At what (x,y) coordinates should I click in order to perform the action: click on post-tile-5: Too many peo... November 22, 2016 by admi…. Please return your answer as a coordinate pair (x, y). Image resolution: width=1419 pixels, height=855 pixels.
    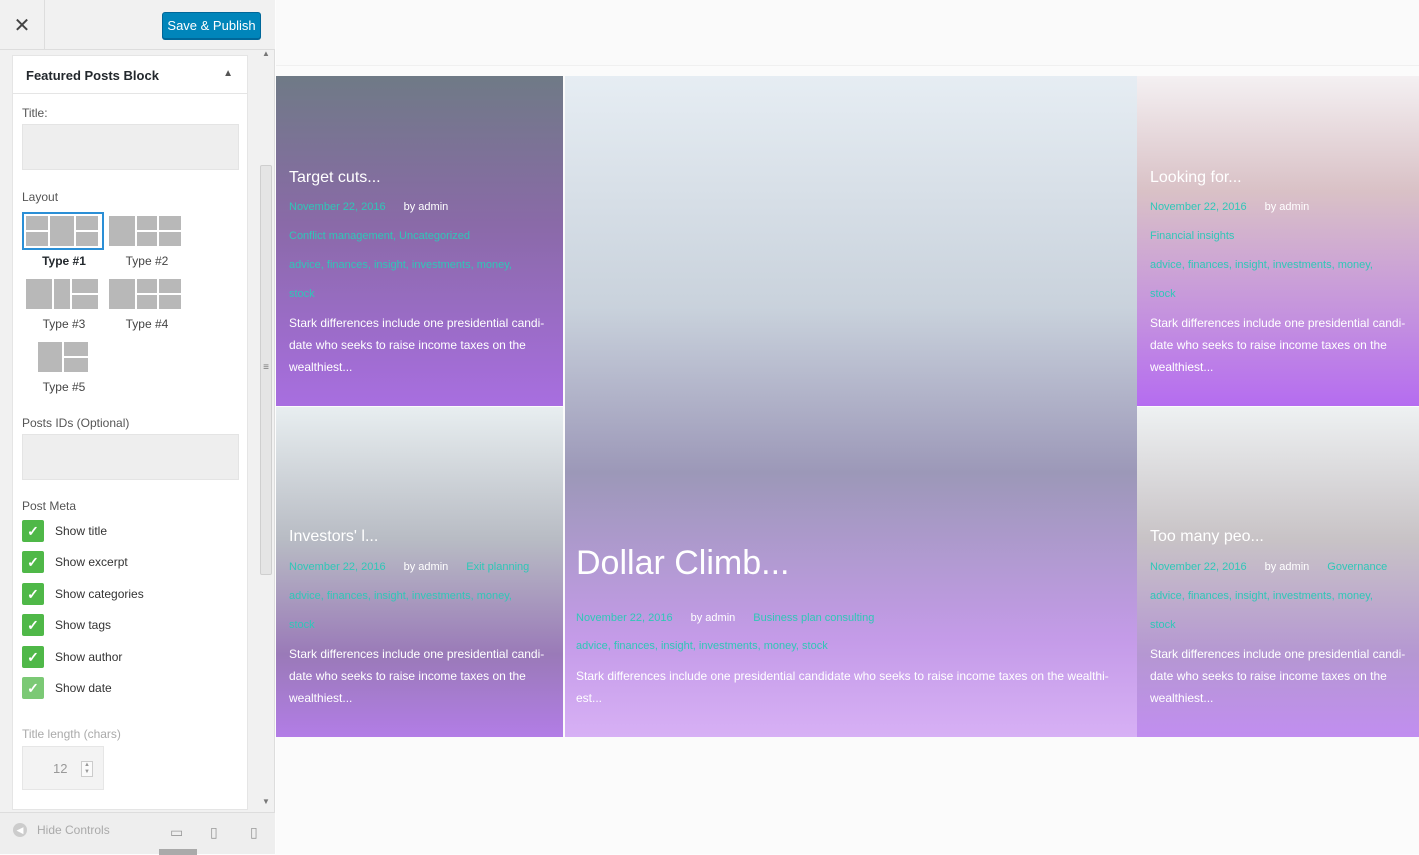
    Looking at the image, I should click on (1278, 572).